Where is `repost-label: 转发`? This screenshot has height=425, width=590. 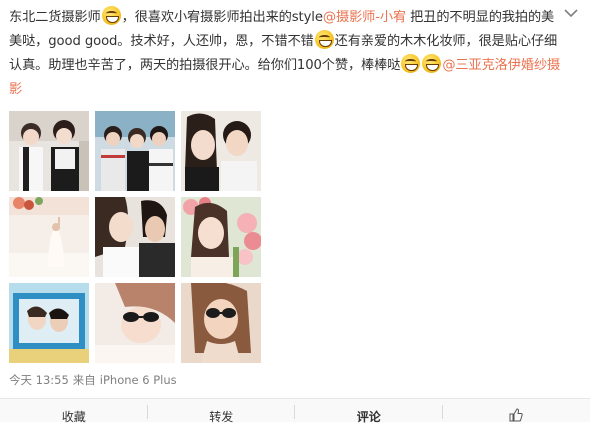 repost-label: 转发 is located at coordinates (221, 417).